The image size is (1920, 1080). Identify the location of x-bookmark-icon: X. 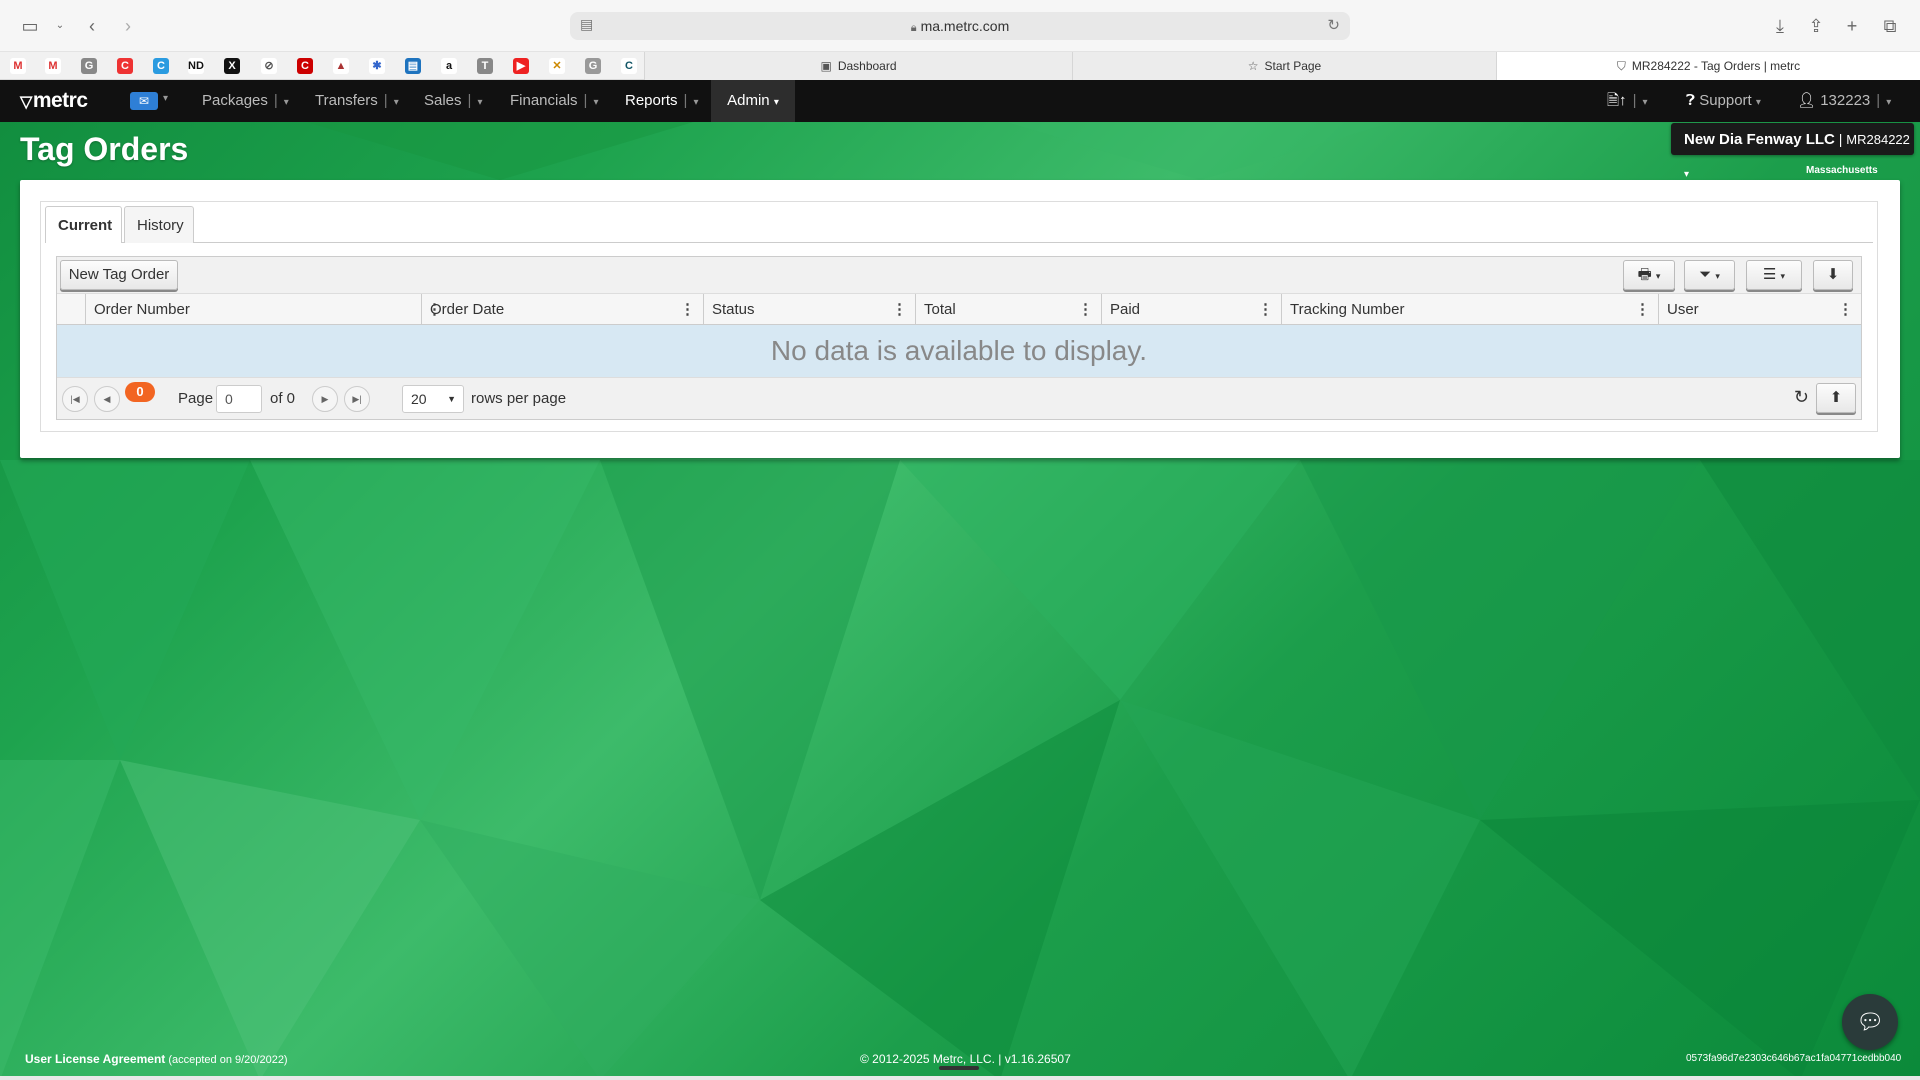
(232, 66).